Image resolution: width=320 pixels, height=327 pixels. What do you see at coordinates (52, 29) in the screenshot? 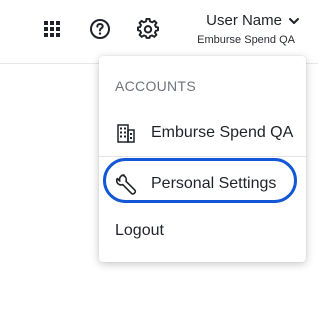
I see `grid-icon` at bounding box center [52, 29].